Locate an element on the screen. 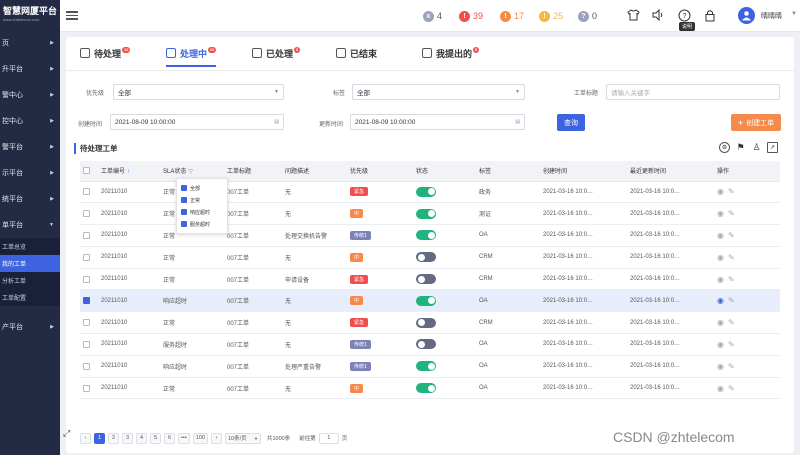 This screenshot has height=455, width=800. export-icon: ↗ is located at coordinates (772, 147).